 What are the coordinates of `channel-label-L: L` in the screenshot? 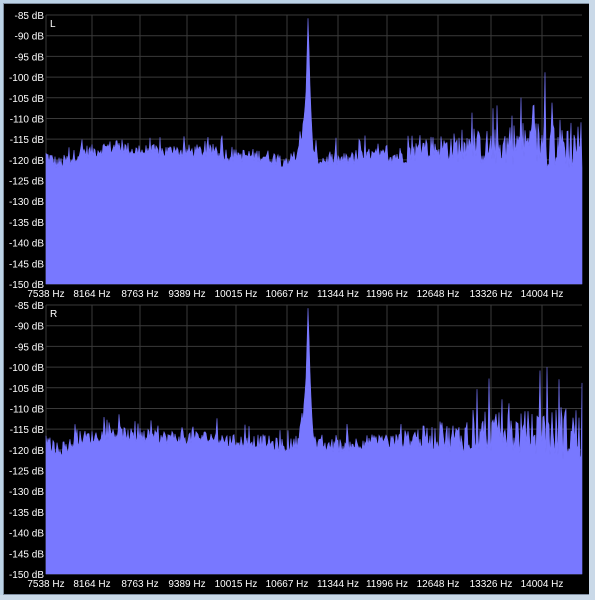 It's located at (53, 24).